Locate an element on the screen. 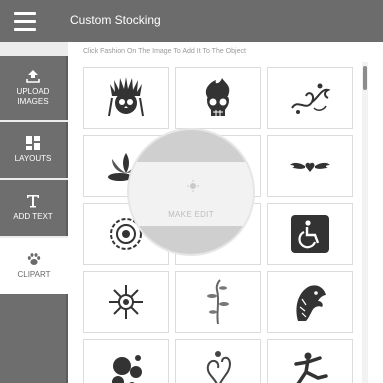  sidebar-item-upload-images: UPLOAD IMAGES is located at coordinates (34, 88).